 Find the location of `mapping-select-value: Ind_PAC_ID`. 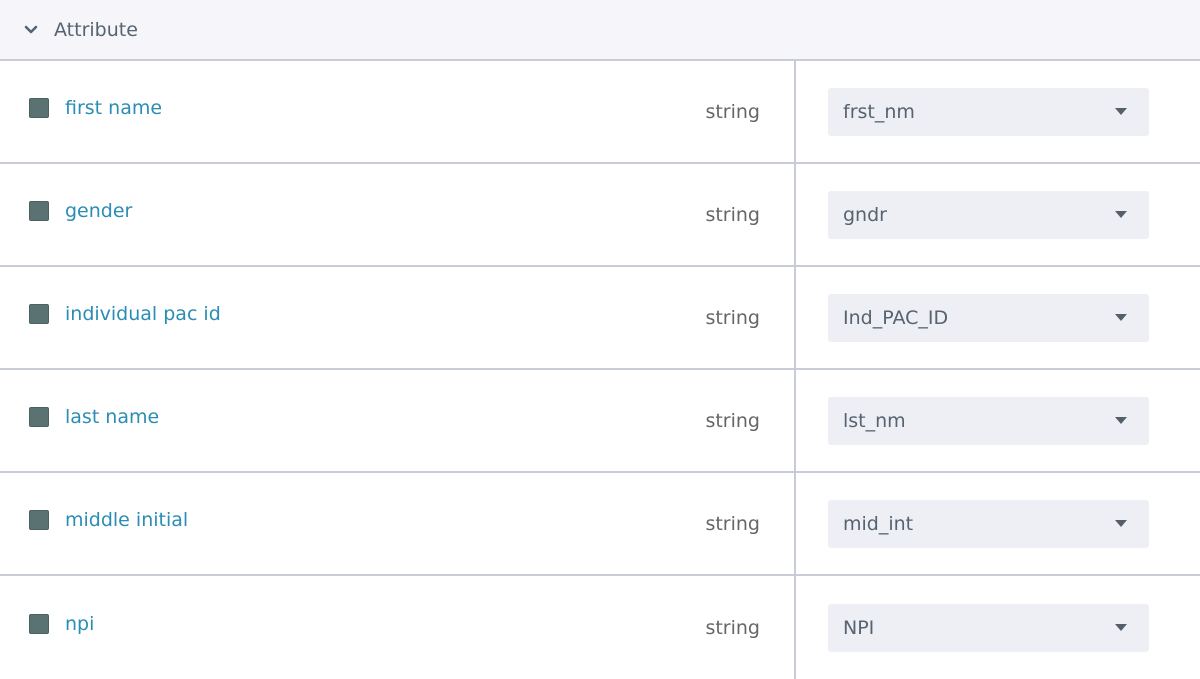

mapping-select-value: Ind_PAC_ID is located at coordinates (896, 317).